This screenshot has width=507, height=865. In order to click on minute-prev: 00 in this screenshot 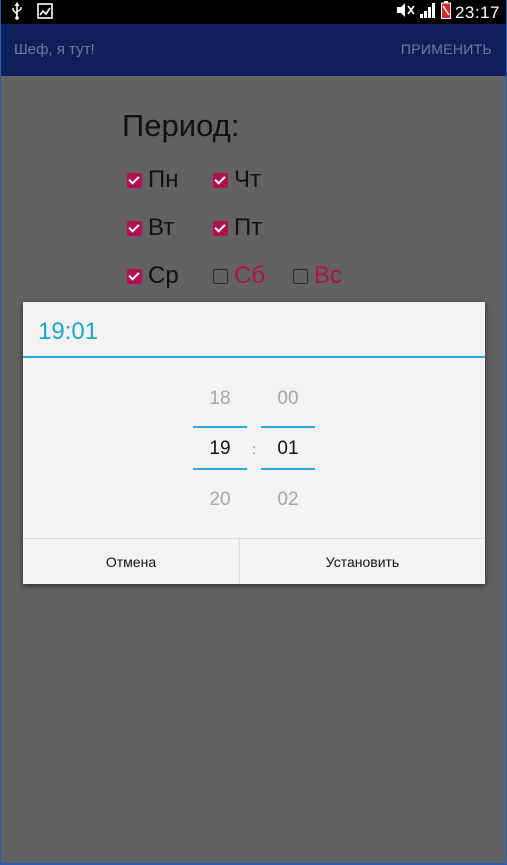, I will do `click(288, 399)`.